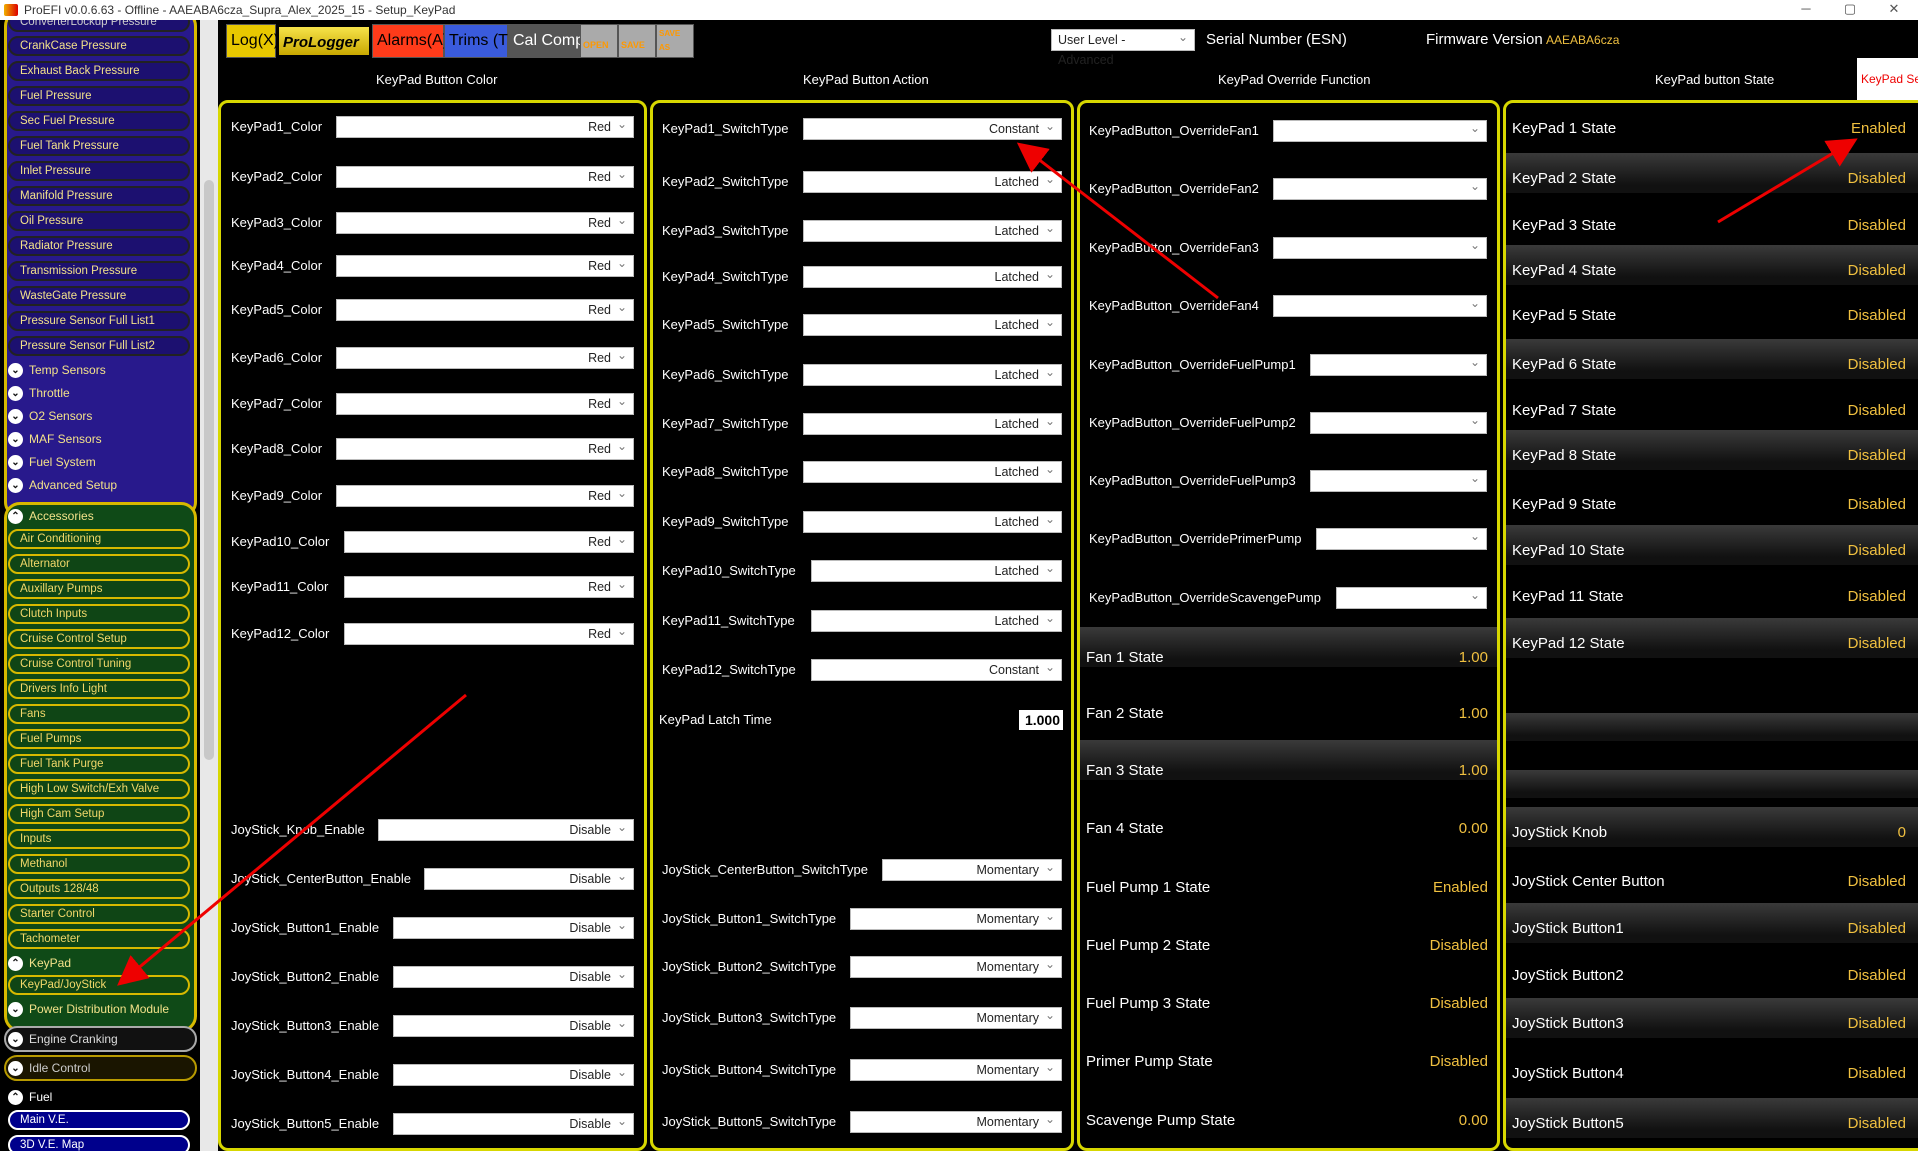 The image size is (1918, 1151). What do you see at coordinates (1887, 79) in the screenshot?
I see `tab-keypad-setup: KeyPad Setup` at bounding box center [1887, 79].